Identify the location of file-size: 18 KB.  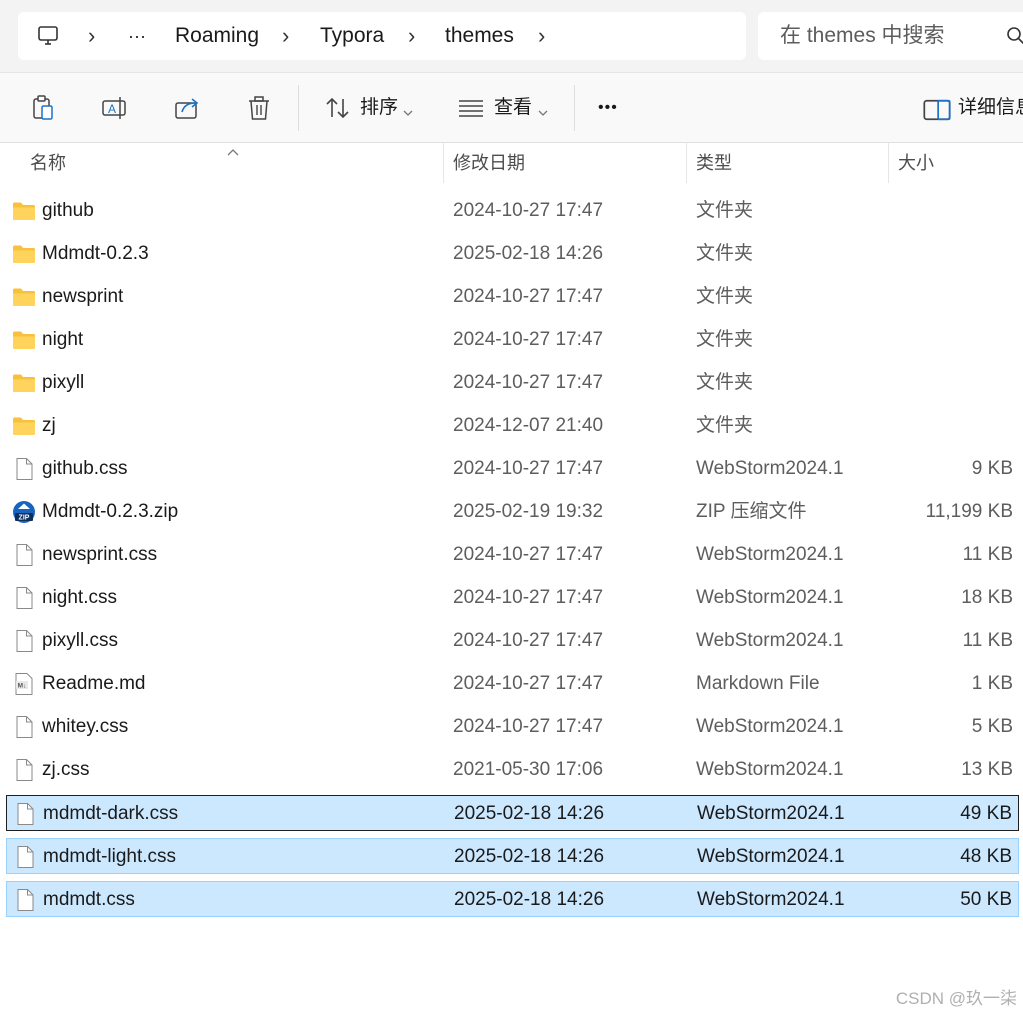
(987, 597).